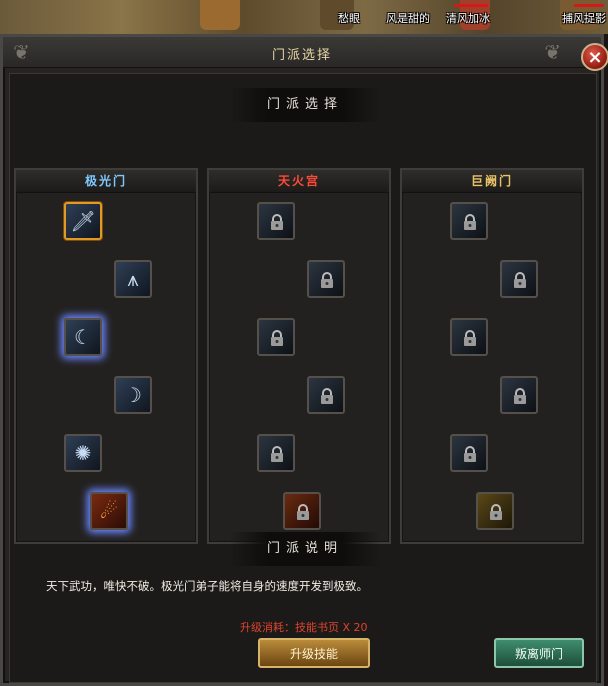 The image size is (608, 686). Describe the element at coordinates (314, 653) in the screenshot. I see `upgrade-skill-button: 升级技能` at that location.